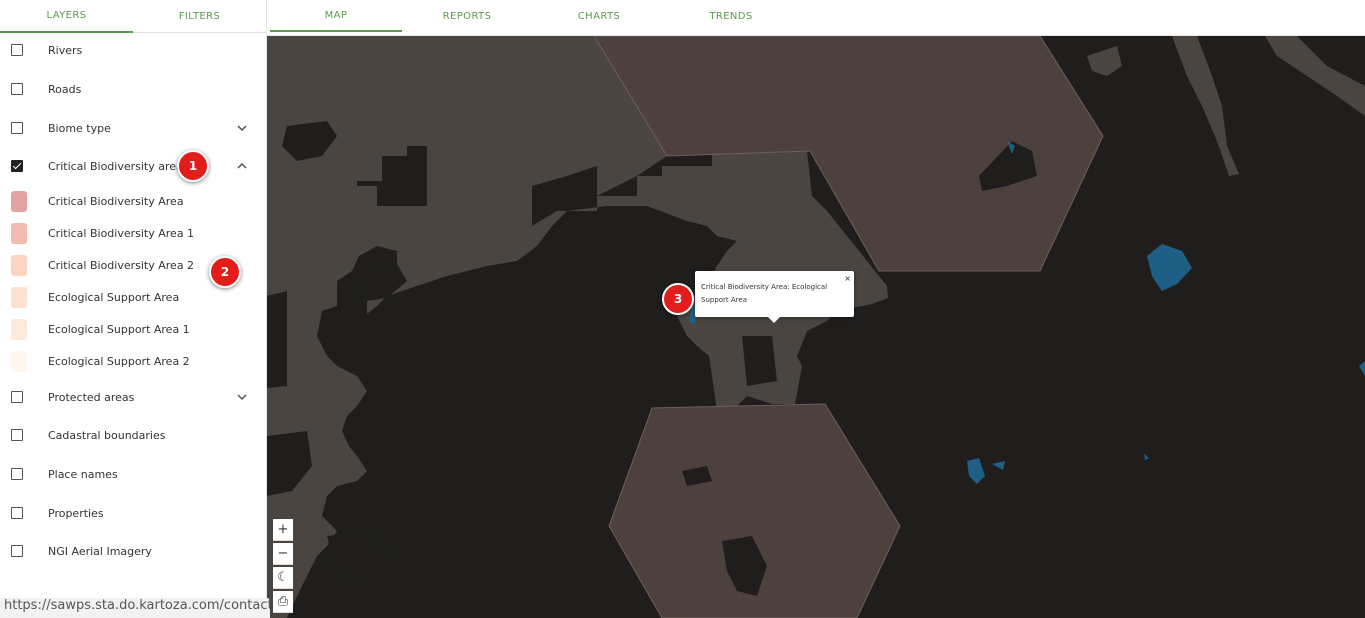 The width and height of the screenshot is (1365, 618). I want to click on legend-item: Ecological Support Area 1, so click(133, 329).